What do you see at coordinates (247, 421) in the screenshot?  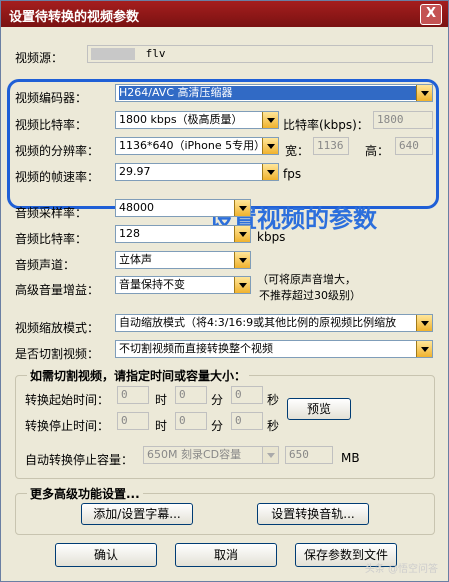 I see `stop-second-input: 0` at bounding box center [247, 421].